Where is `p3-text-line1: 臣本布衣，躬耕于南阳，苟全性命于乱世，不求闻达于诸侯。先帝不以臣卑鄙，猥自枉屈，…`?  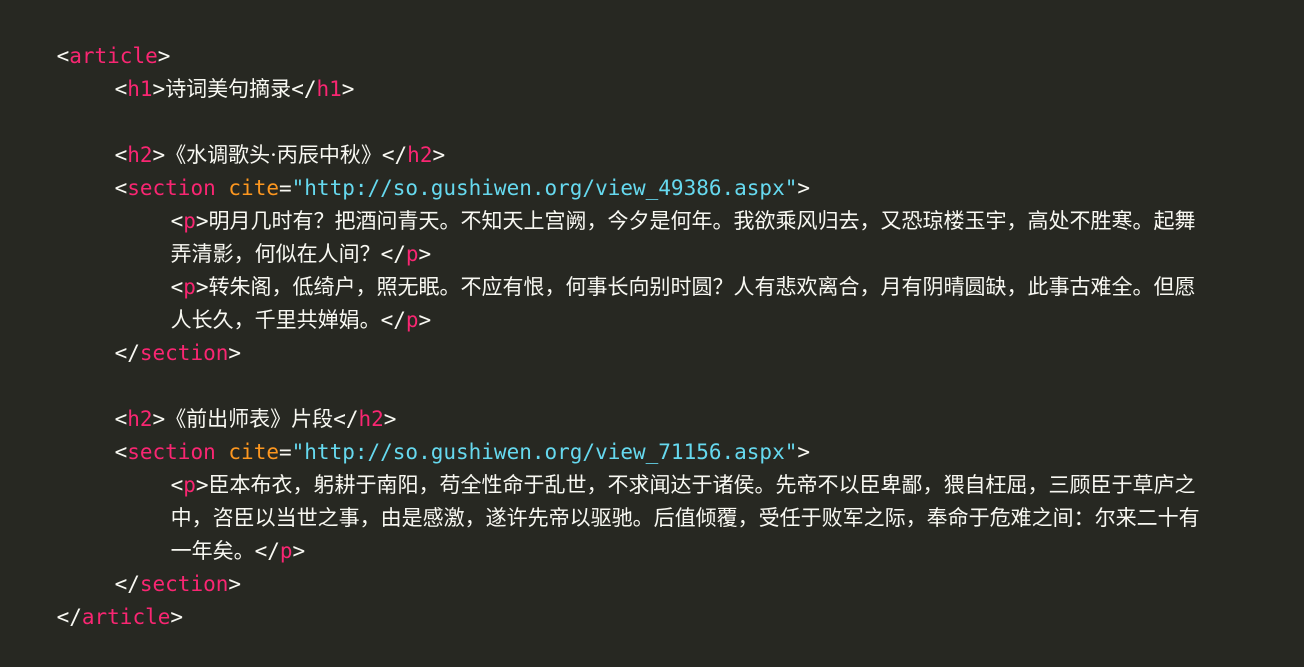 p3-text-line1: 臣本布衣，躬耕于南阳，苟全性命于乱世，不求闻达于诸侯。先帝不以臣卑鄙，猥自枉屈，… is located at coordinates (702, 485).